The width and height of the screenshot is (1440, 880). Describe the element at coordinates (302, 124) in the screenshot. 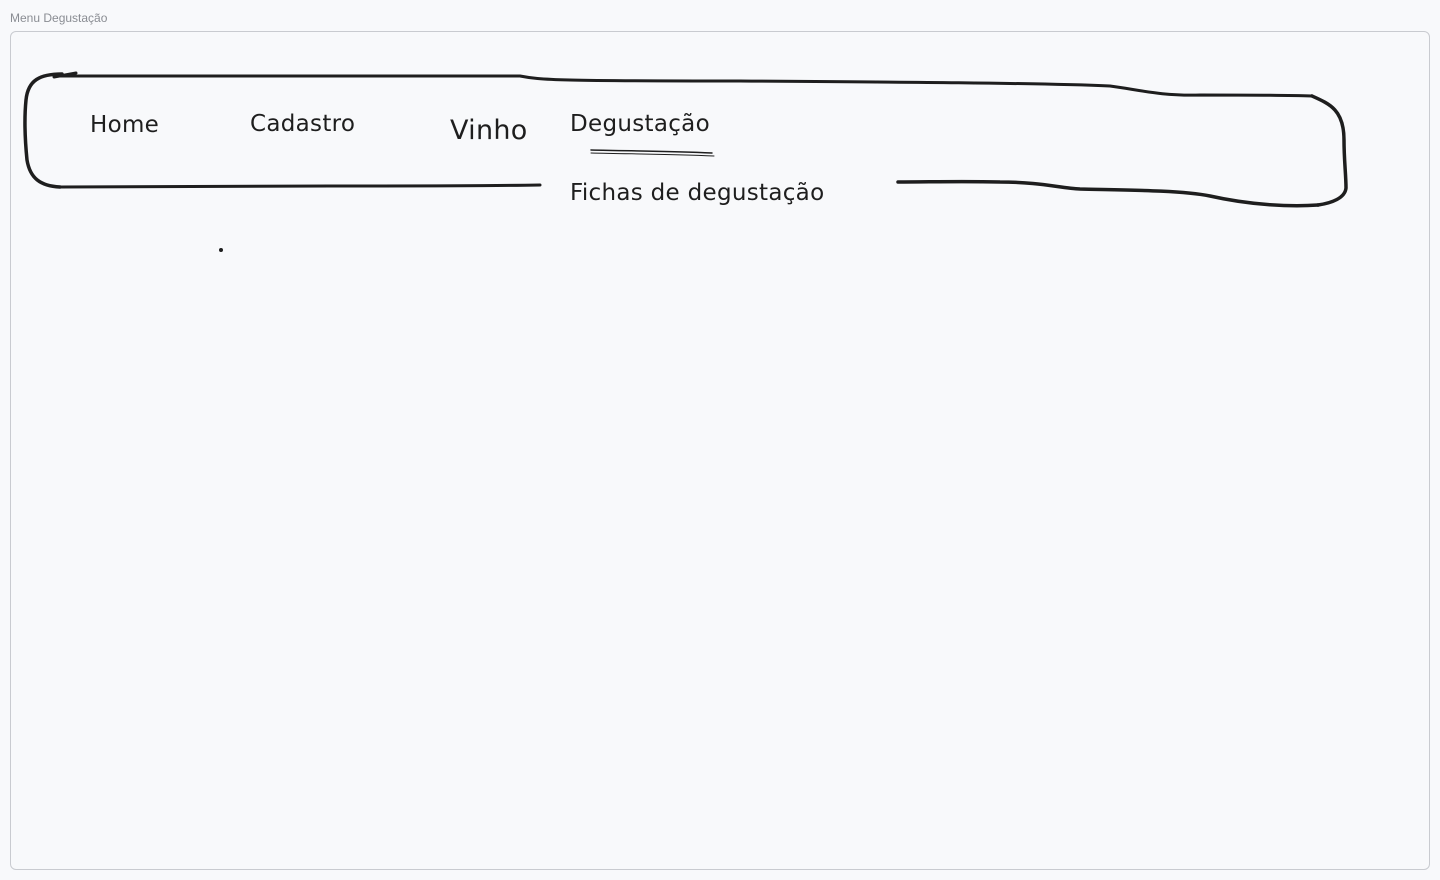

I see `nav-item-cadastro: Cadastro` at that location.